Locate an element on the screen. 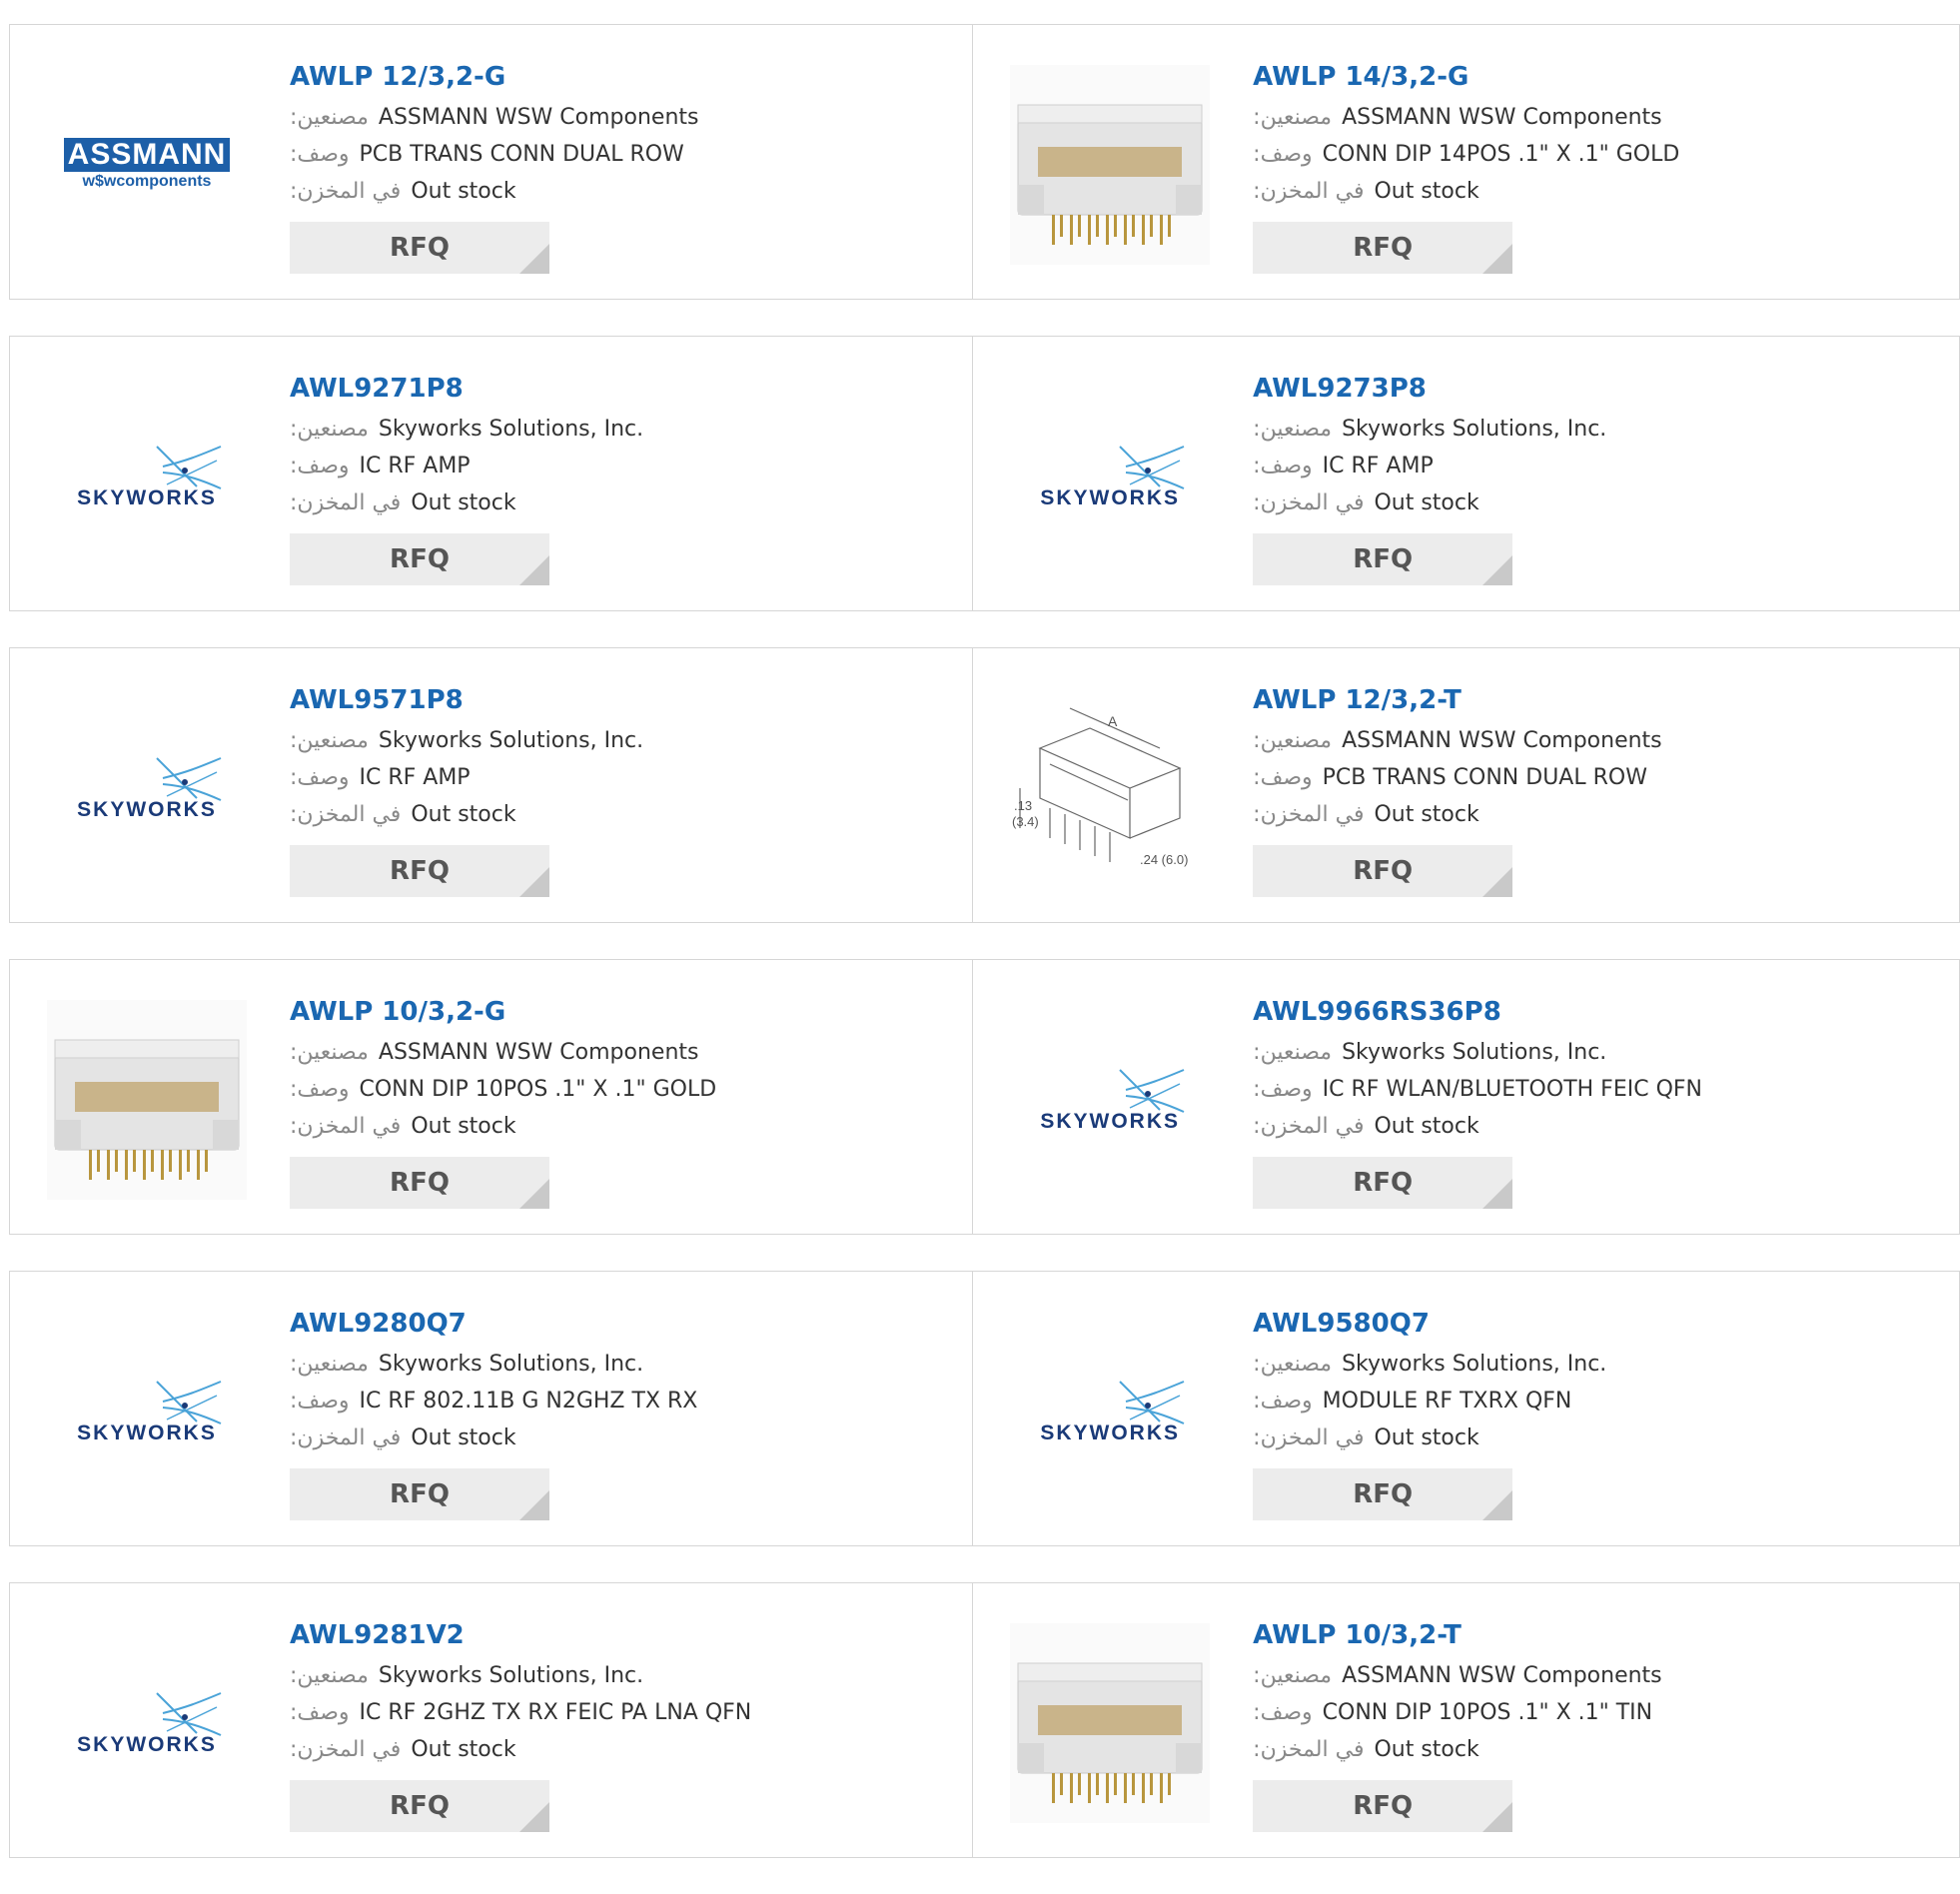 This screenshot has width=1960, height=1894. description-line: :وصف PCB TRANS CONN DUAL ROW is located at coordinates (1457, 777).